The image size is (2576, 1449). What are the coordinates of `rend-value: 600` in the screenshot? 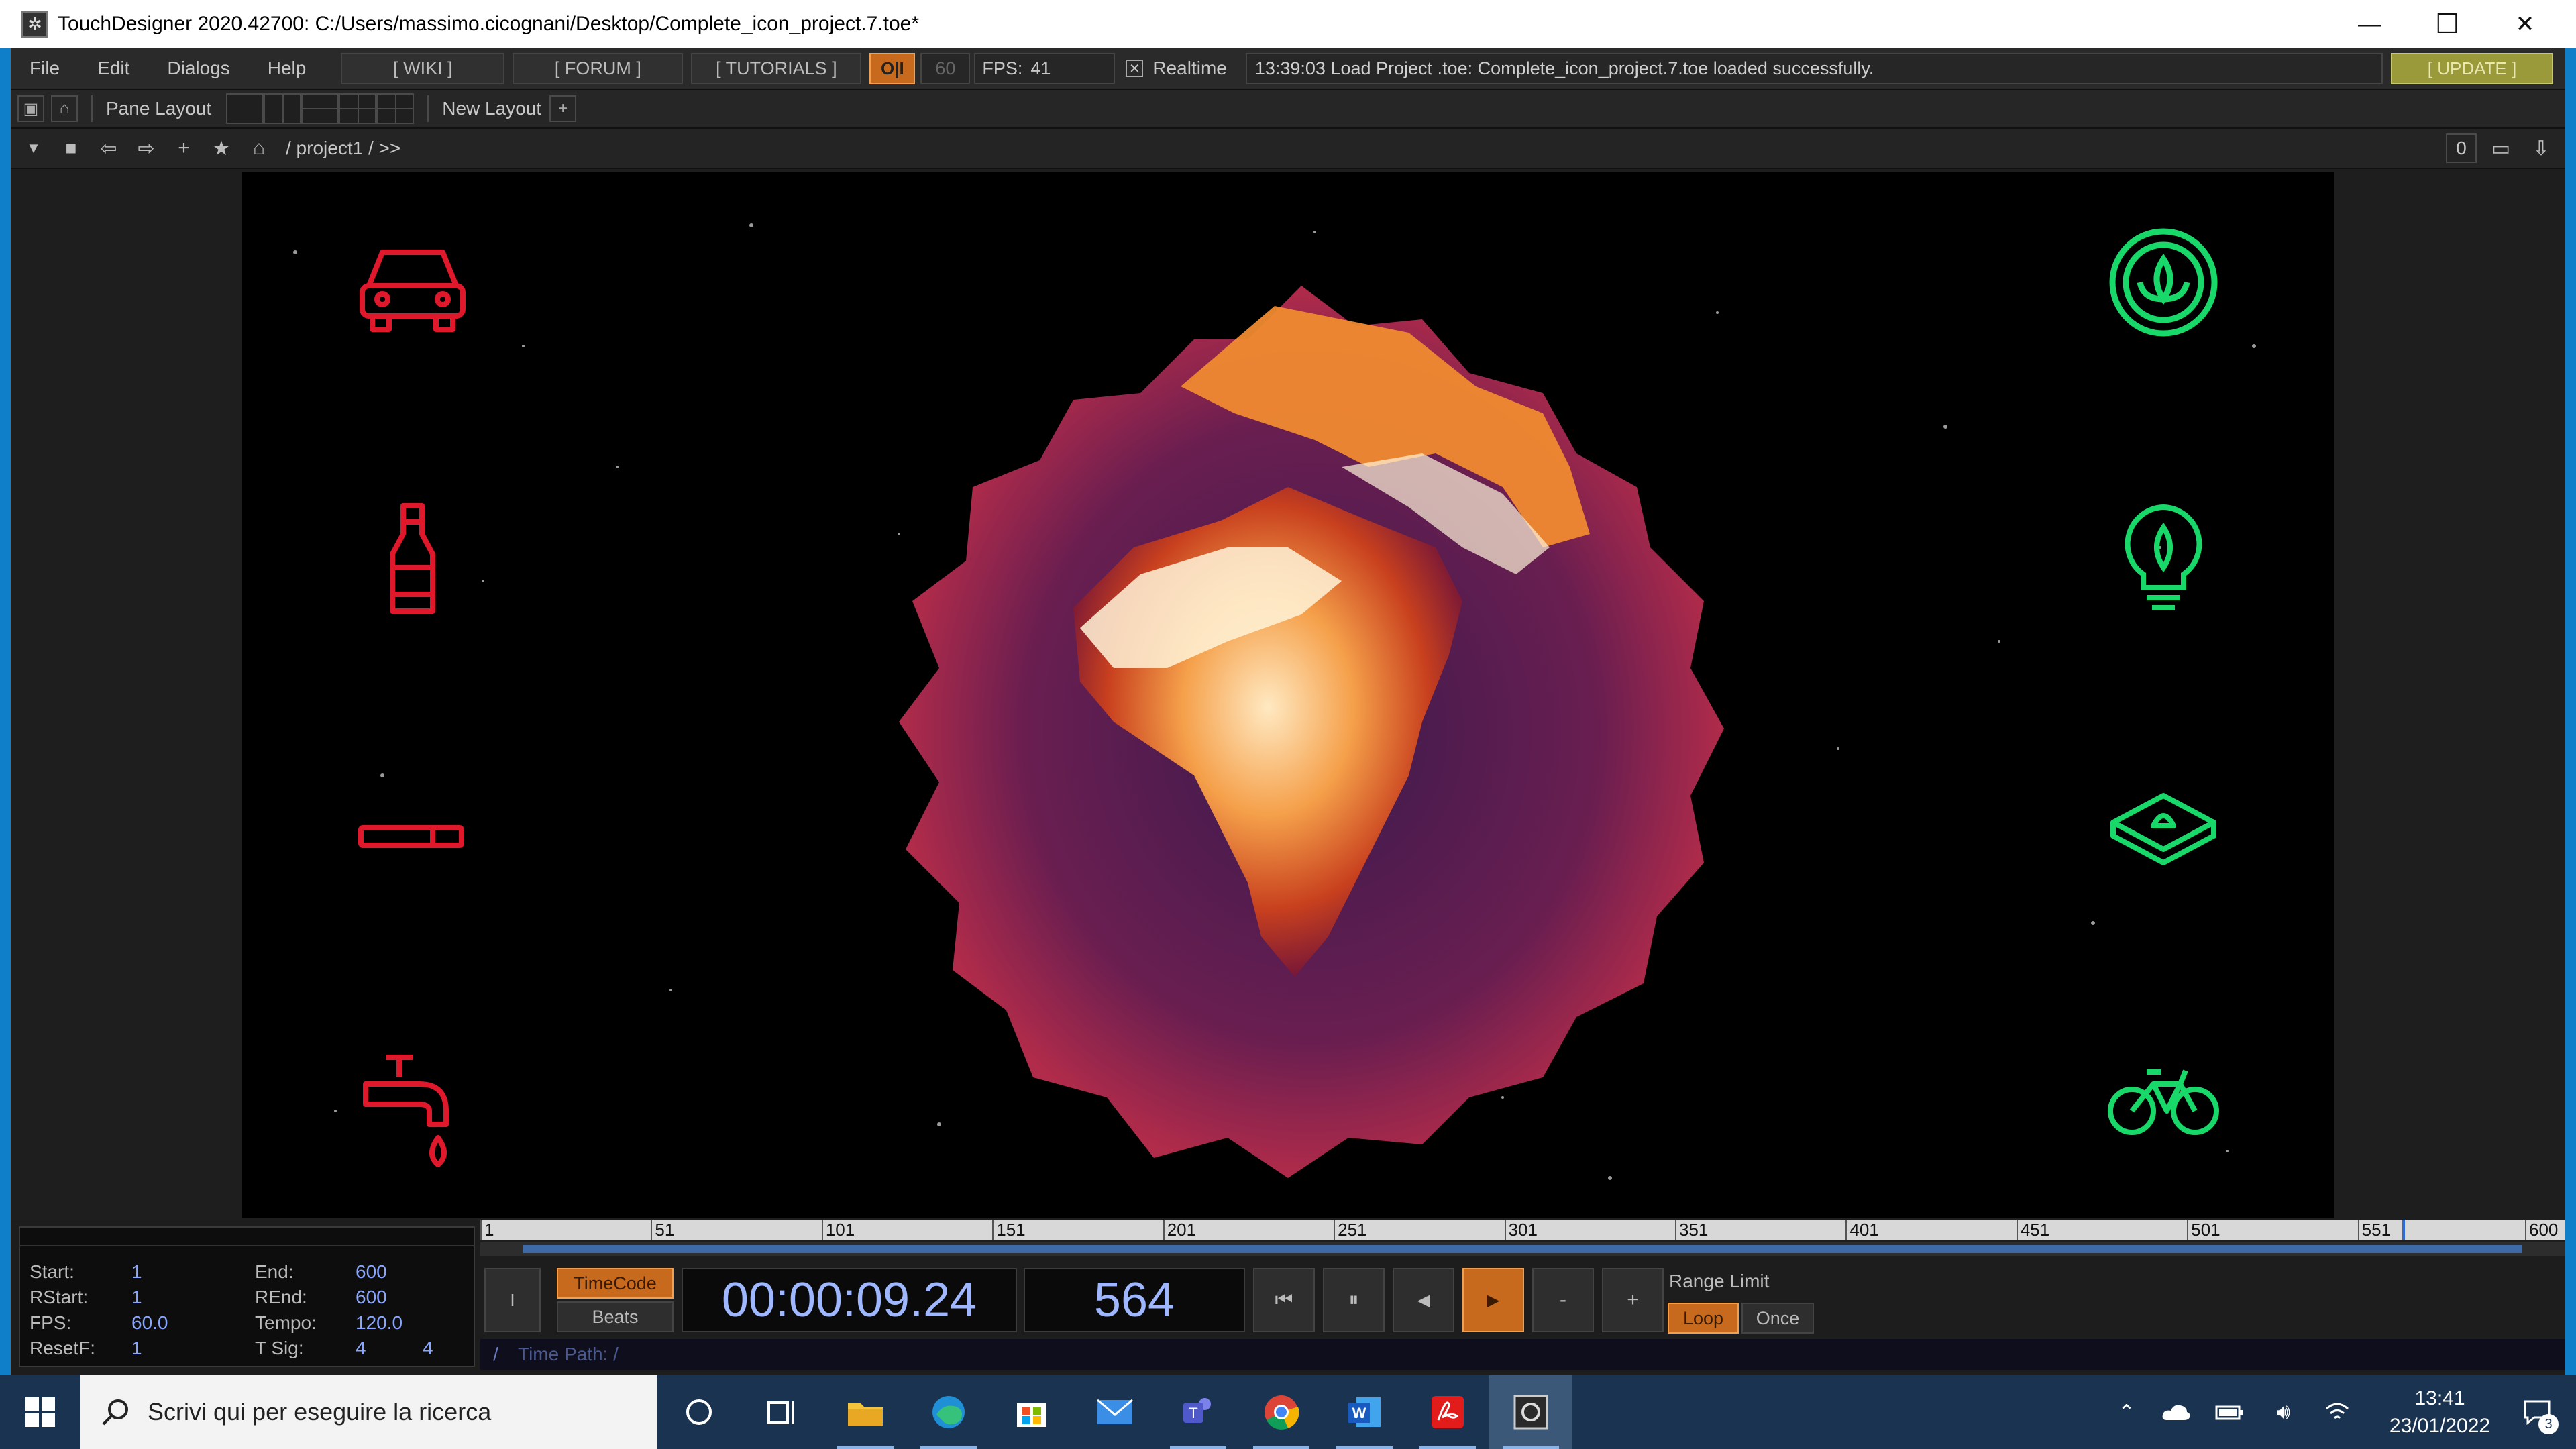 It's located at (371, 1297).